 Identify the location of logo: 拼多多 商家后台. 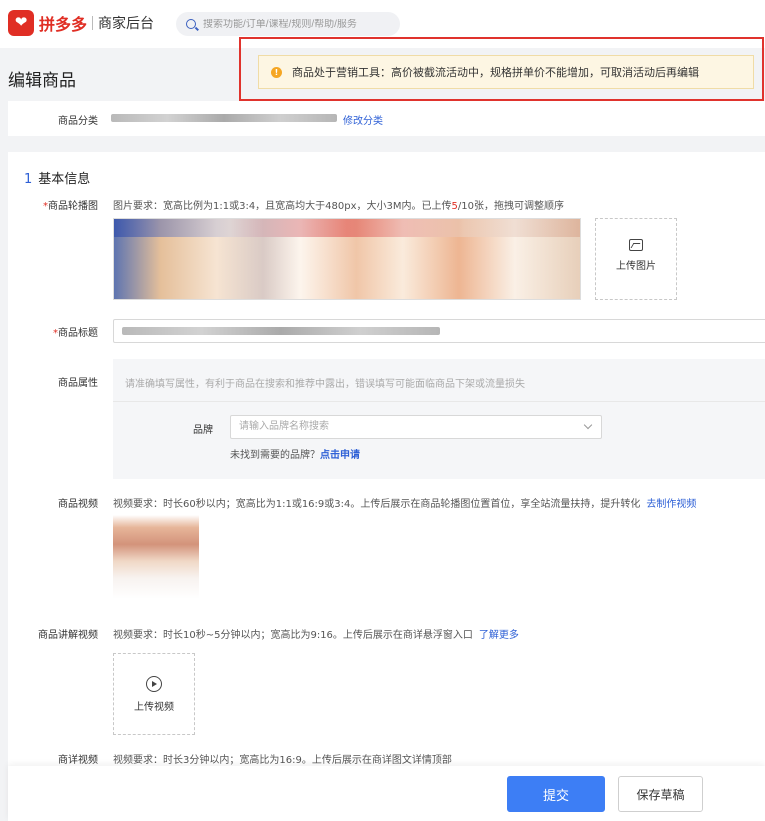
(81, 23).